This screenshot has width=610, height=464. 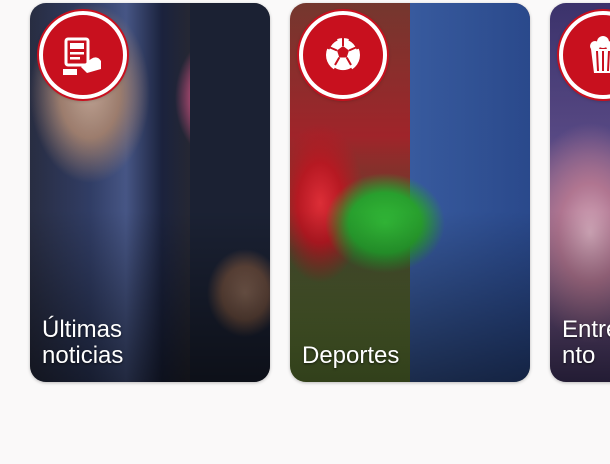 What do you see at coordinates (586, 342) in the screenshot?
I see `card-label: Entretenimie nto` at bounding box center [586, 342].